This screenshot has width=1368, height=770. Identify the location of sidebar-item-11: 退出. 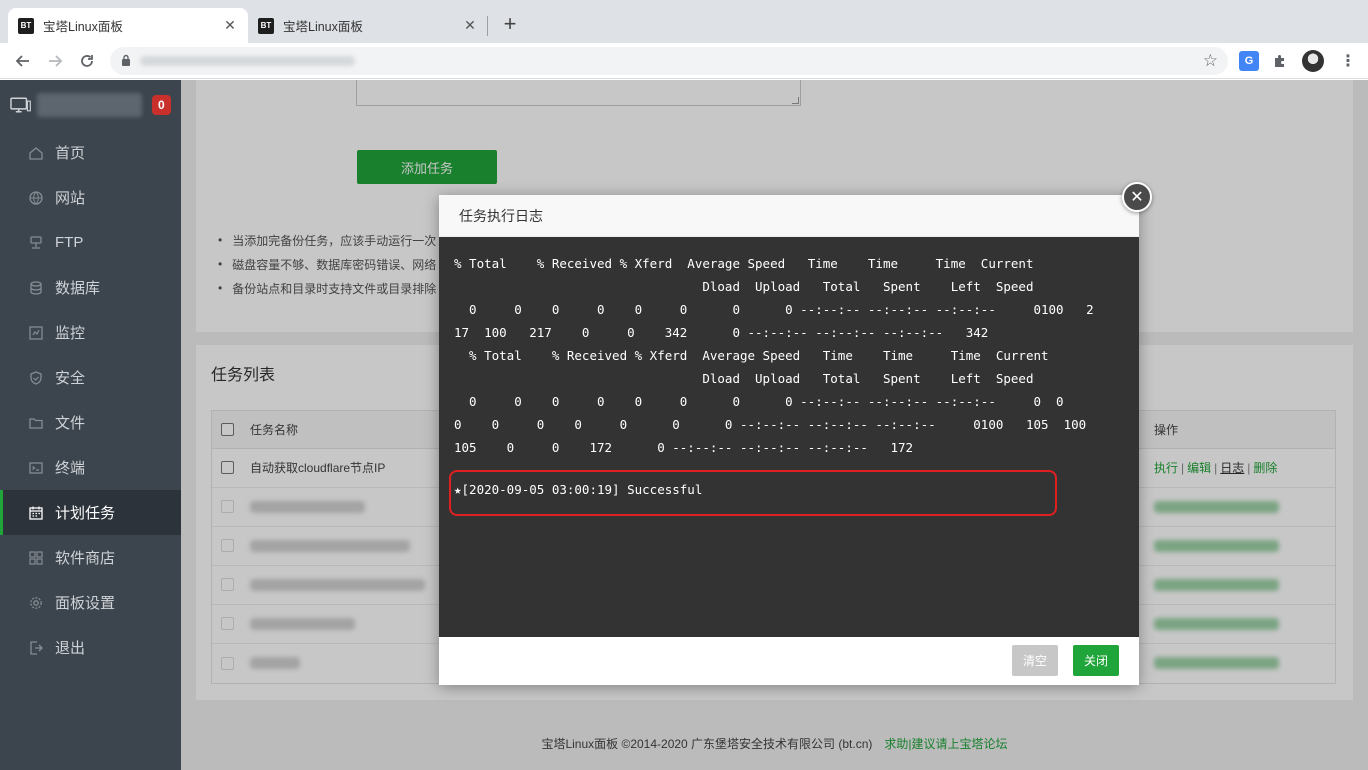
(90, 647).